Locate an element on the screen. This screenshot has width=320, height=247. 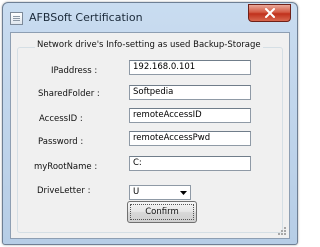
title-bar: AFBSoft Certification is located at coordinates (150, 17).